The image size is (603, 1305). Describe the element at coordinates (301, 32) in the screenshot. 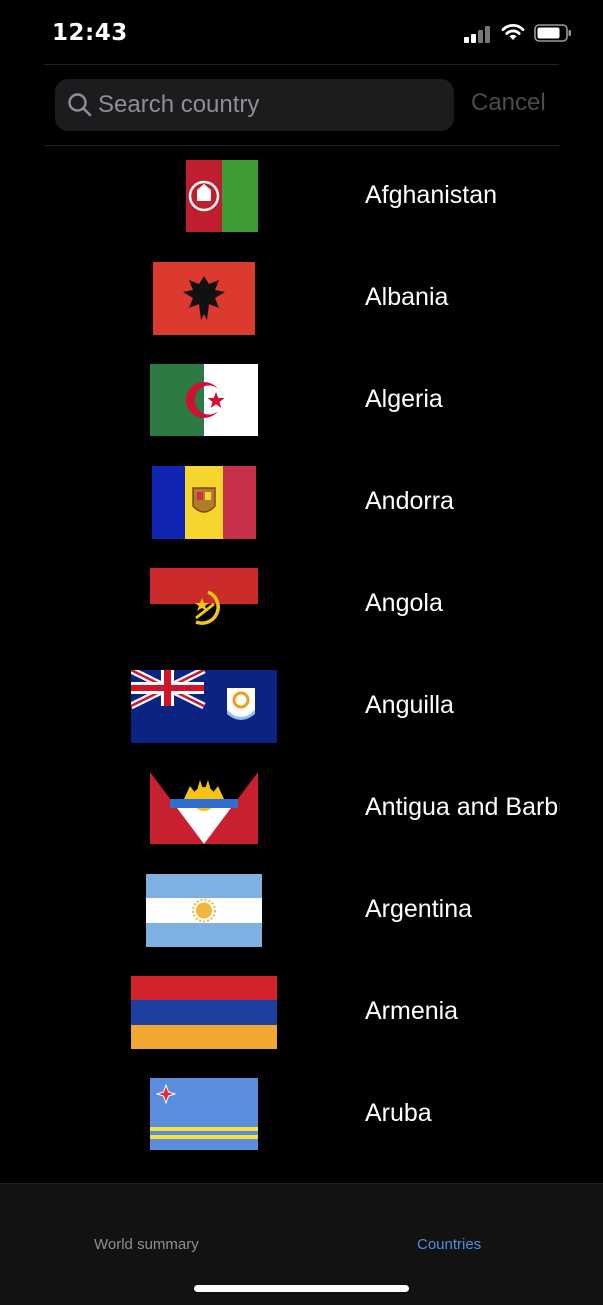

I see `status-bar: 12:43` at that location.